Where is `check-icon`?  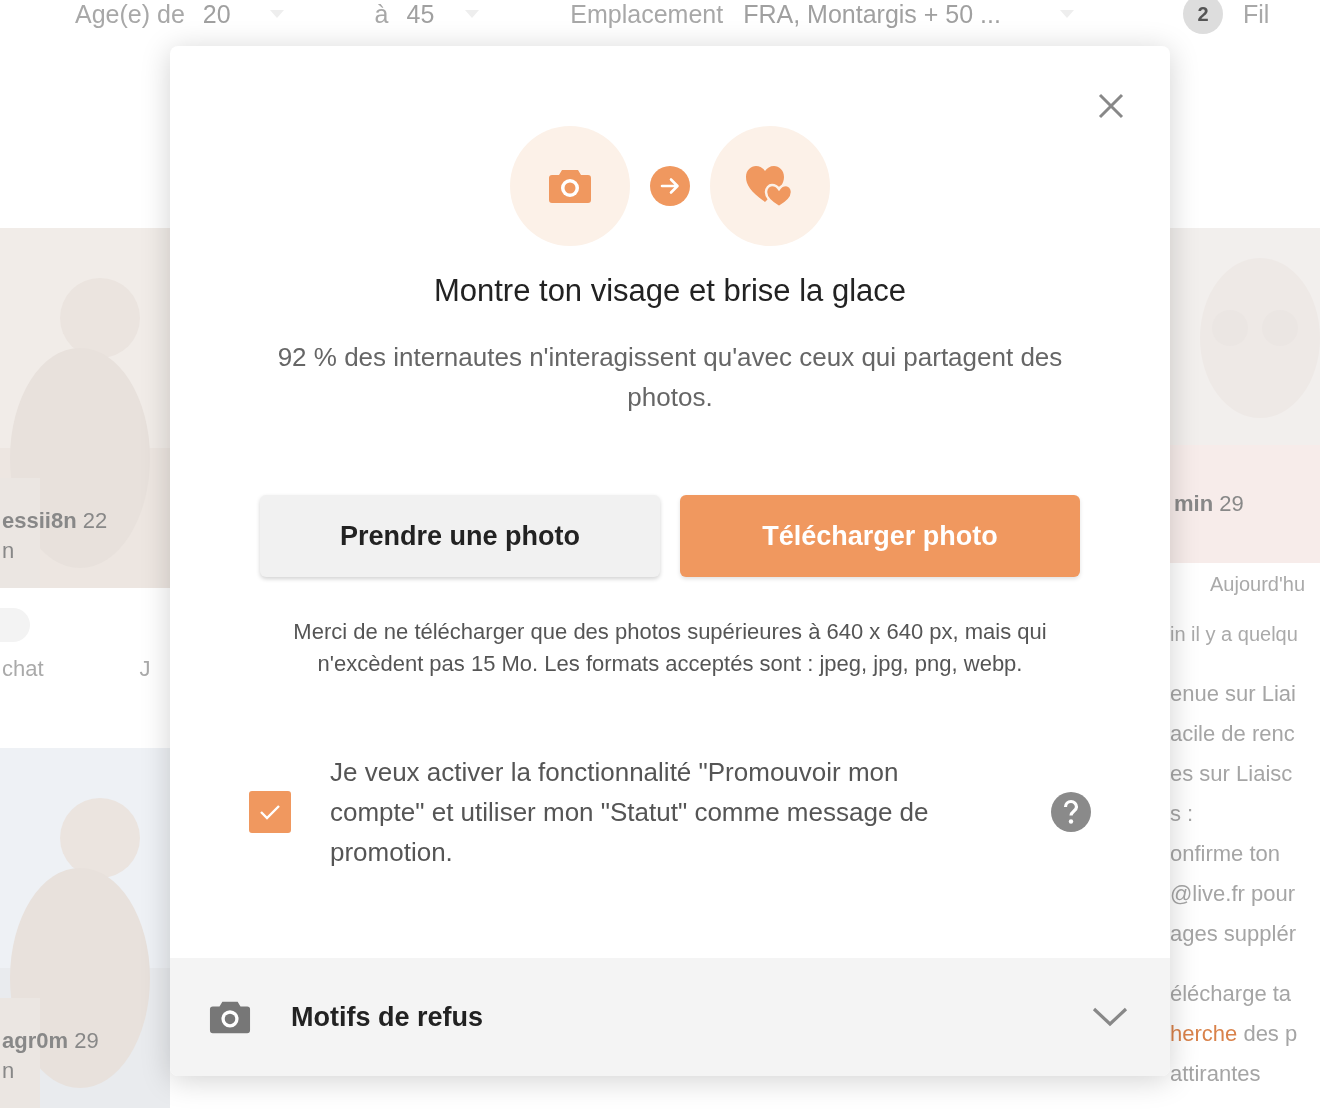
check-icon is located at coordinates (270, 812).